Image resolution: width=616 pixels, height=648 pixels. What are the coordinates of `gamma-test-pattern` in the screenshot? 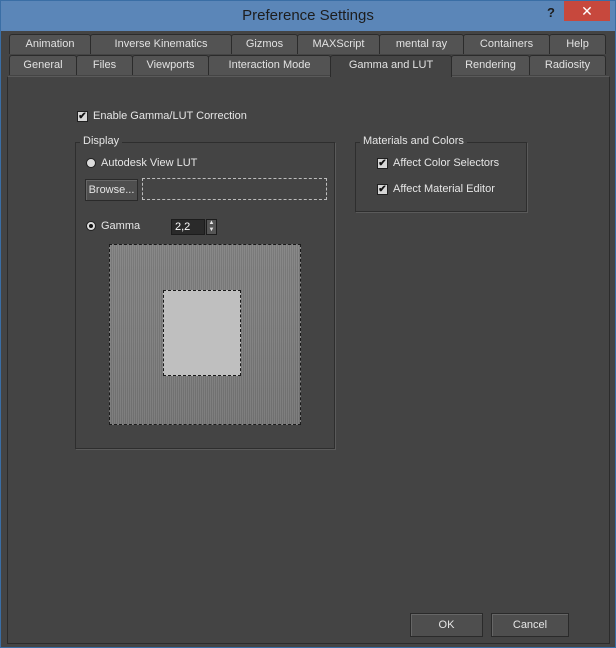 It's located at (205, 334).